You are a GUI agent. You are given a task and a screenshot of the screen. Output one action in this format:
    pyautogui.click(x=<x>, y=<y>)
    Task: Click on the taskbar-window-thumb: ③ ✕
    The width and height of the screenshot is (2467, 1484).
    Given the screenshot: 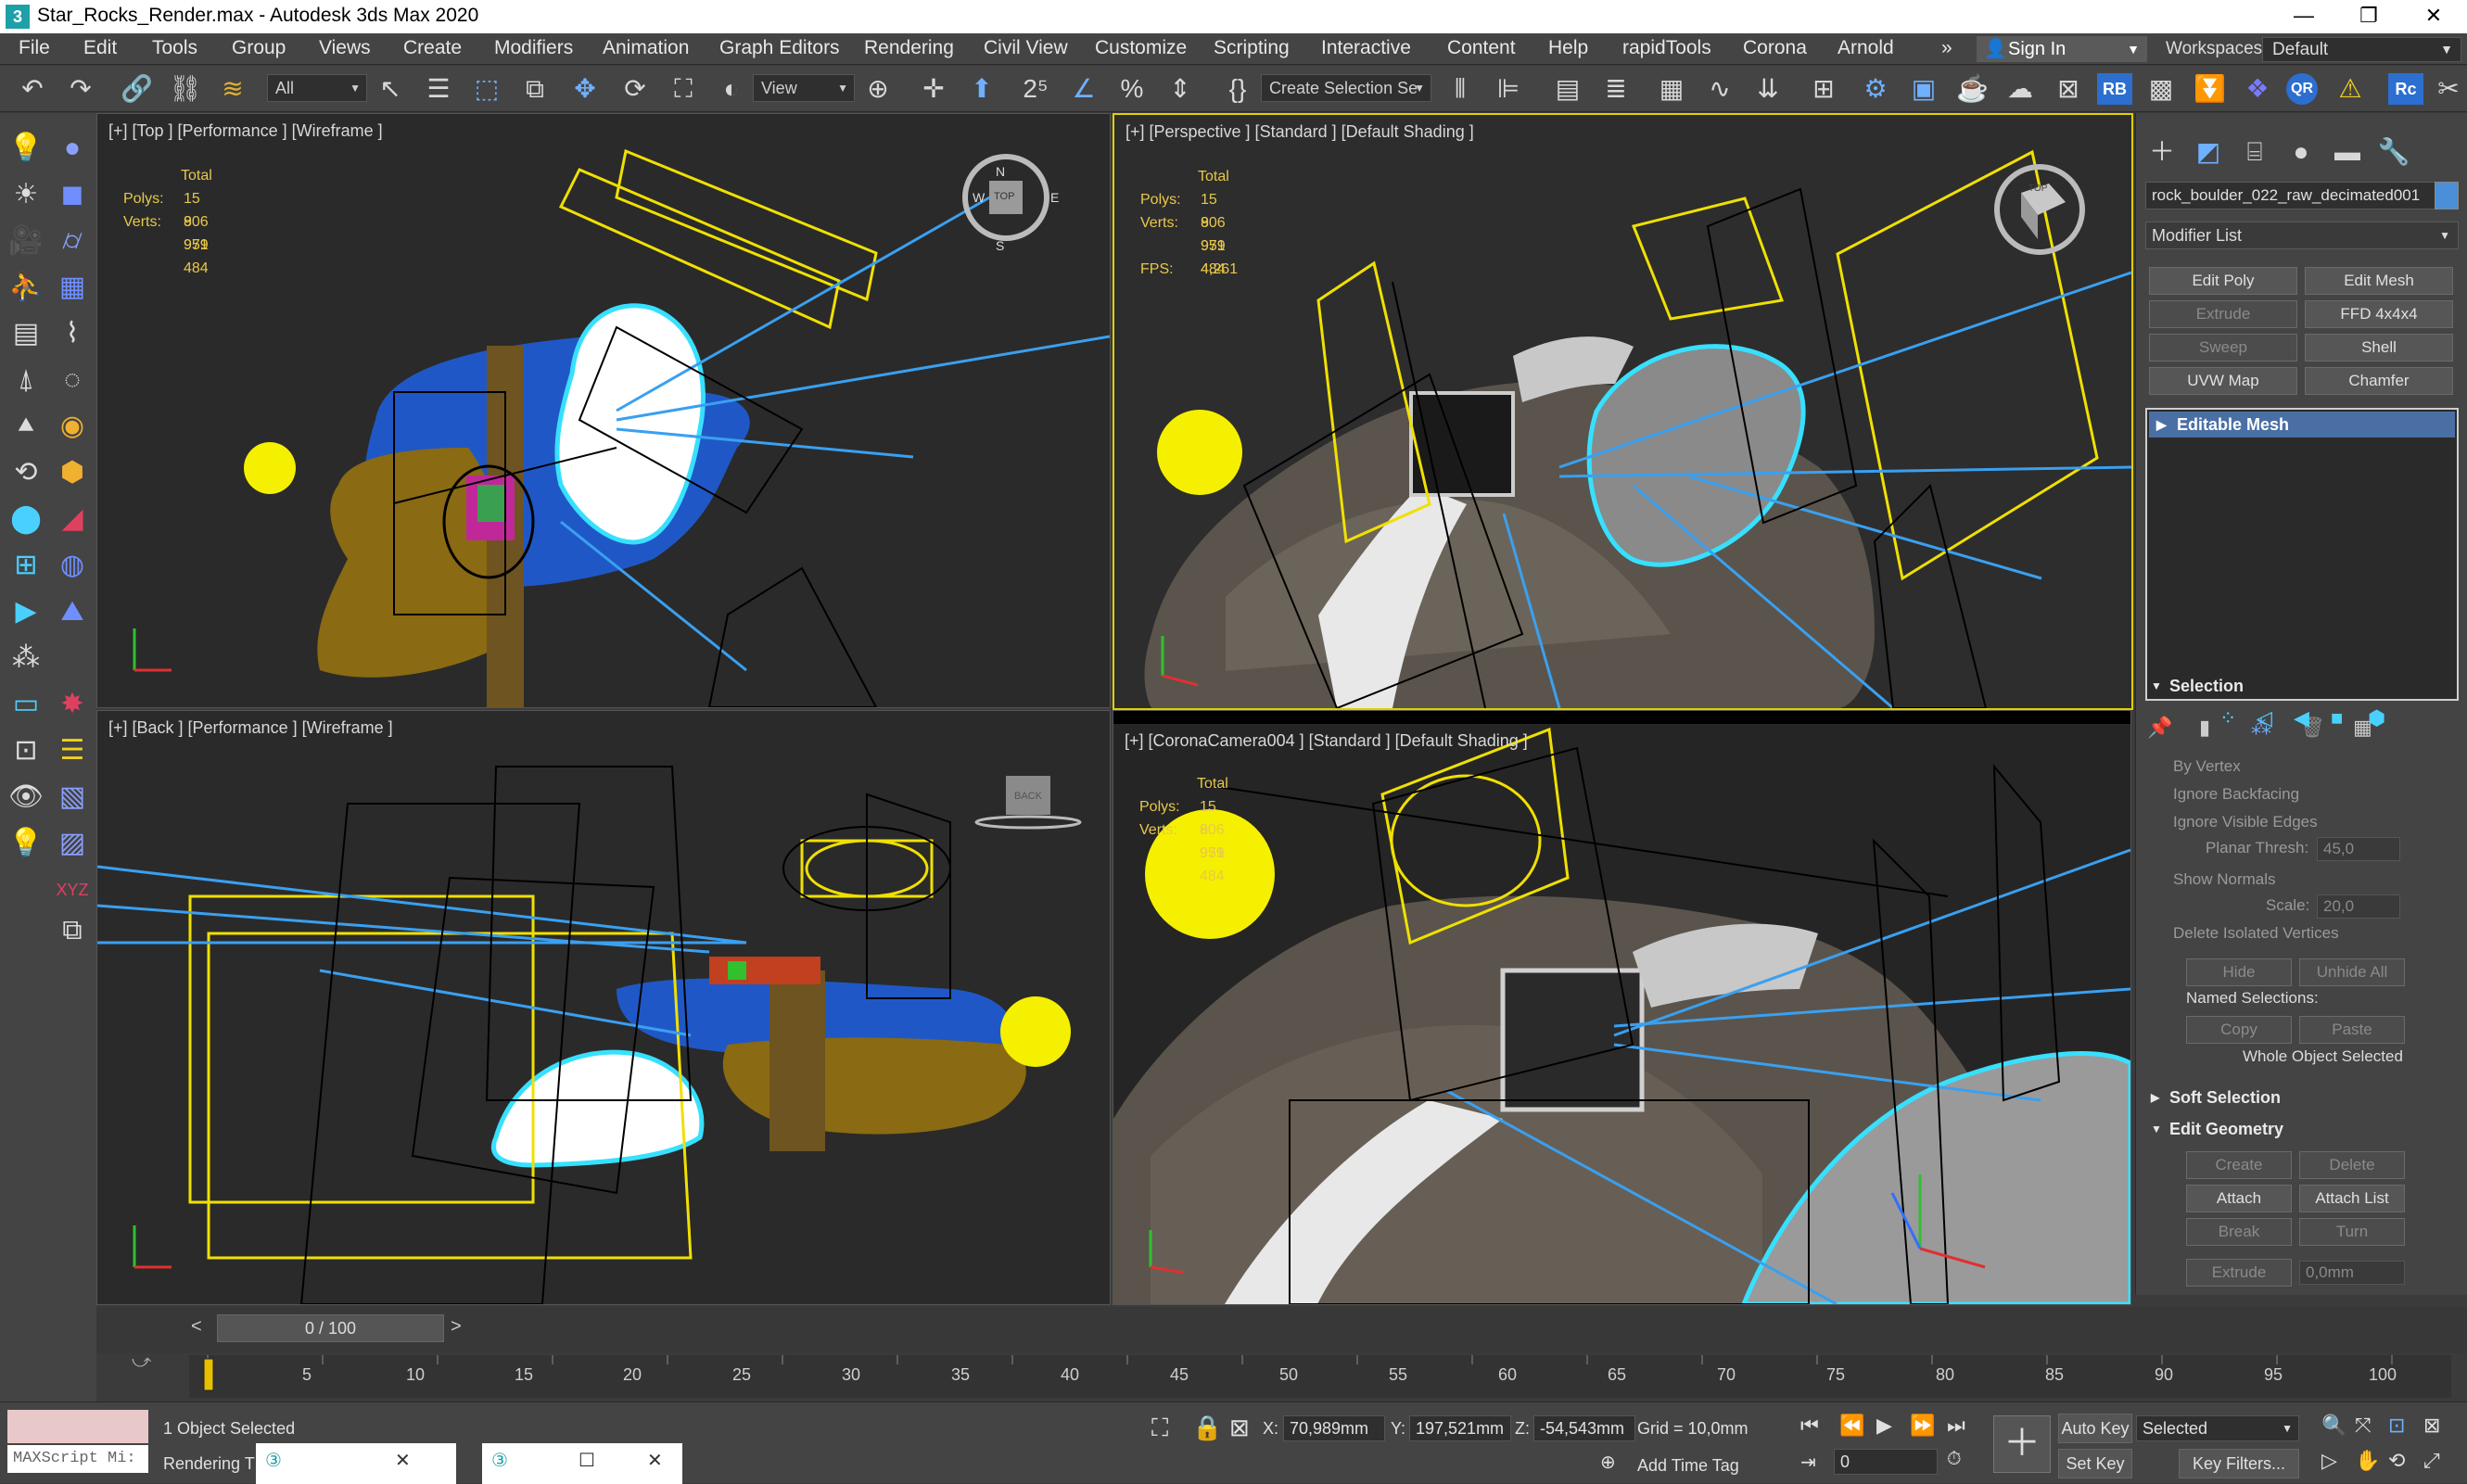 What is the action you would take?
    pyautogui.click(x=356, y=1463)
    